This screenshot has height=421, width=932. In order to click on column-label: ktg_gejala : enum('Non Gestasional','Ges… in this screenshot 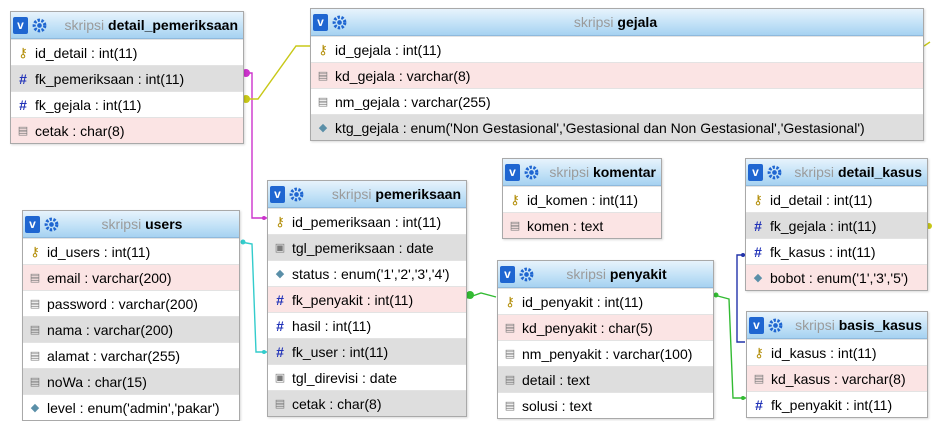, I will do `click(600, 127)`.